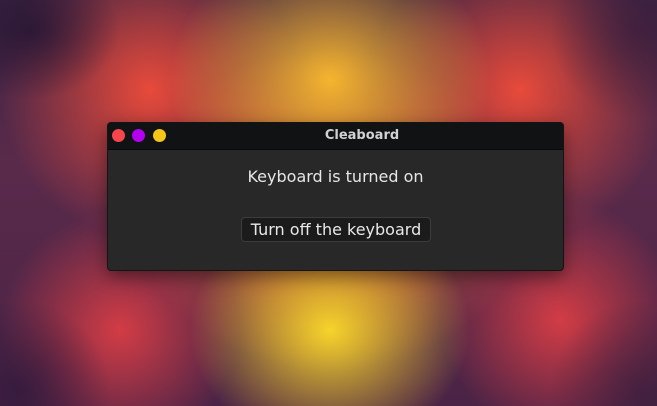 This screenshot has width=657, height=406. I want to click on toggle-keyboard-button: Turn off the keyboard, so click(336, 229).